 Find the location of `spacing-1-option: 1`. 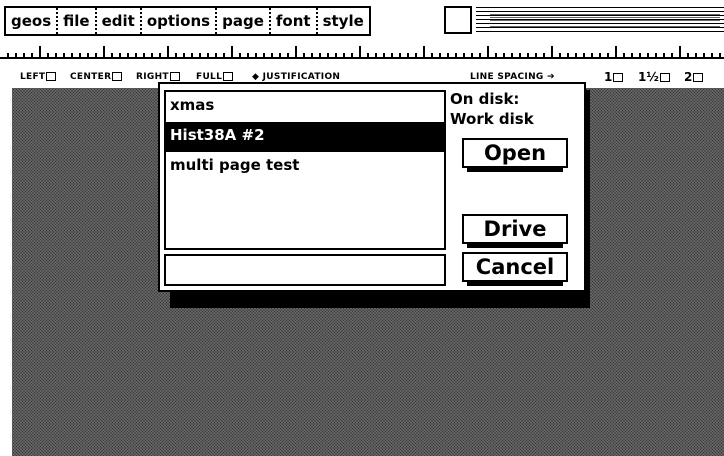

spacing-1-option: 1 is located at coordinates (614, 77).